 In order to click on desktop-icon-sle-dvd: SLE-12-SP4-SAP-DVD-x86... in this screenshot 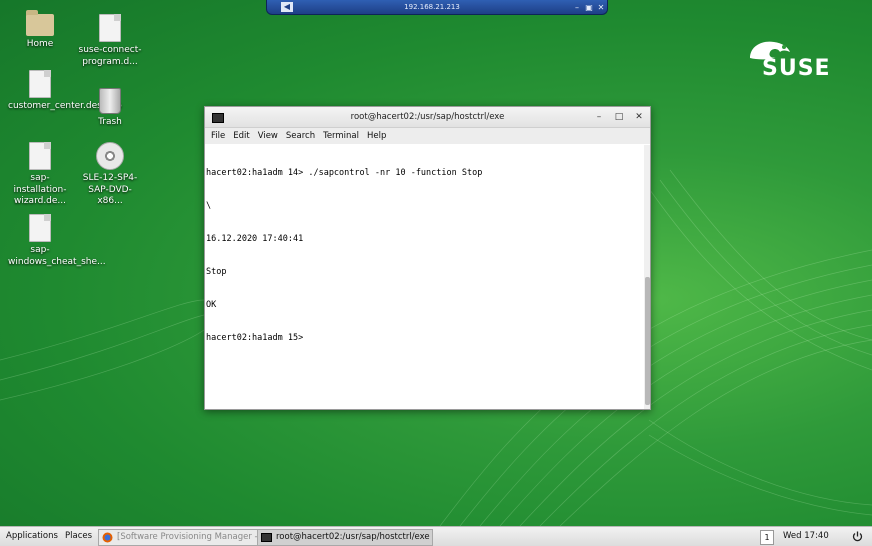, I will do `click(110, 175)`.